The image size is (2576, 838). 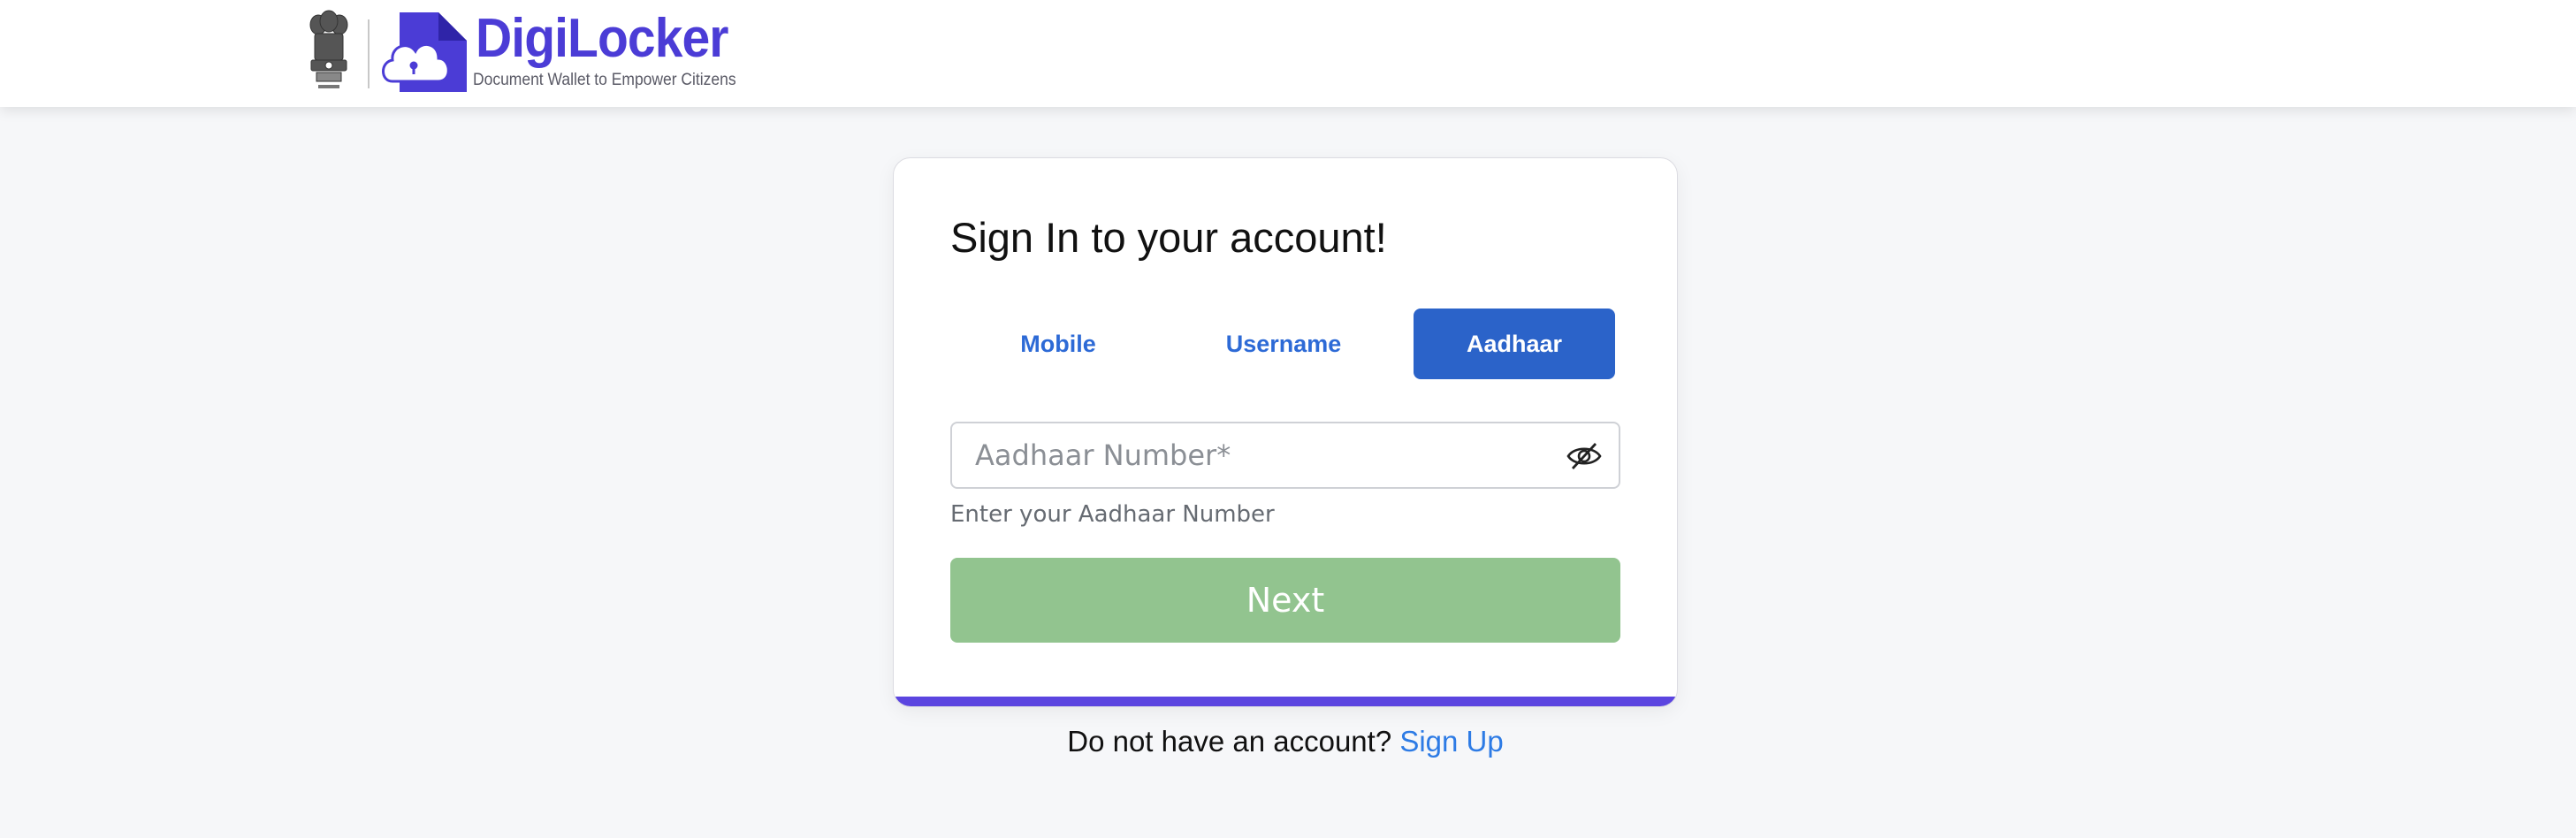 What do you see at coordinates (1451, 741) in the screenshot?
I see `signup-link: Sign Up` at bounding box center [1451, 741].